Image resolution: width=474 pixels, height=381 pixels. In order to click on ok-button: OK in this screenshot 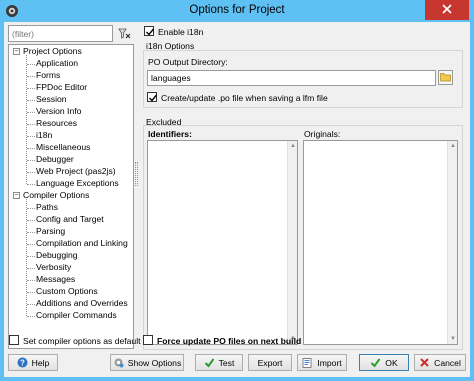, I will do `click(384, 362)`.